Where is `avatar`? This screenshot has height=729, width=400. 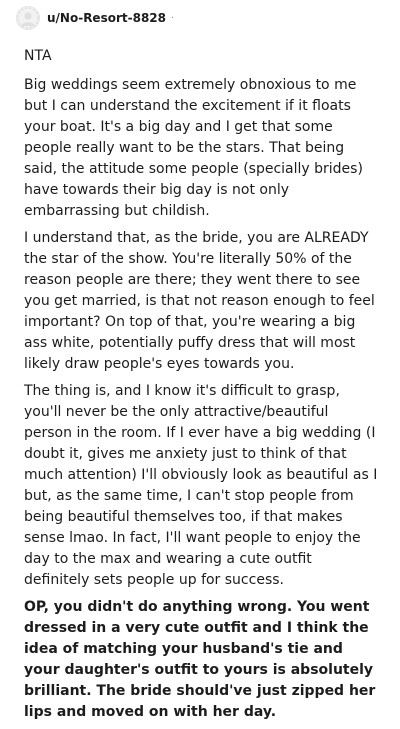
avatar is located at coordinates (28, 18).